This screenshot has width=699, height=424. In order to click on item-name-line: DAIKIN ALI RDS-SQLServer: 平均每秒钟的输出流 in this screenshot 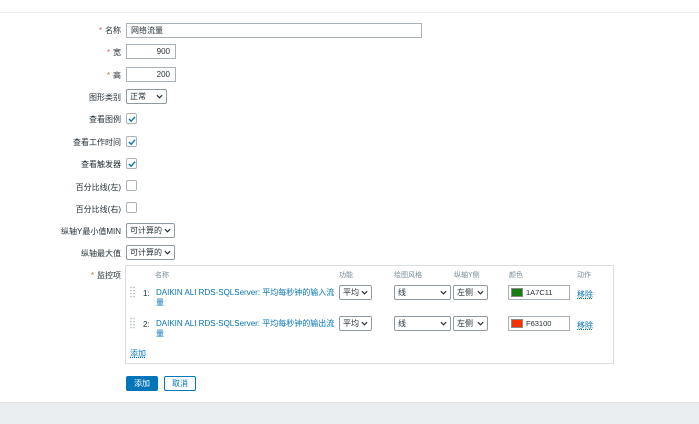, I will do `click(245, 323)`.